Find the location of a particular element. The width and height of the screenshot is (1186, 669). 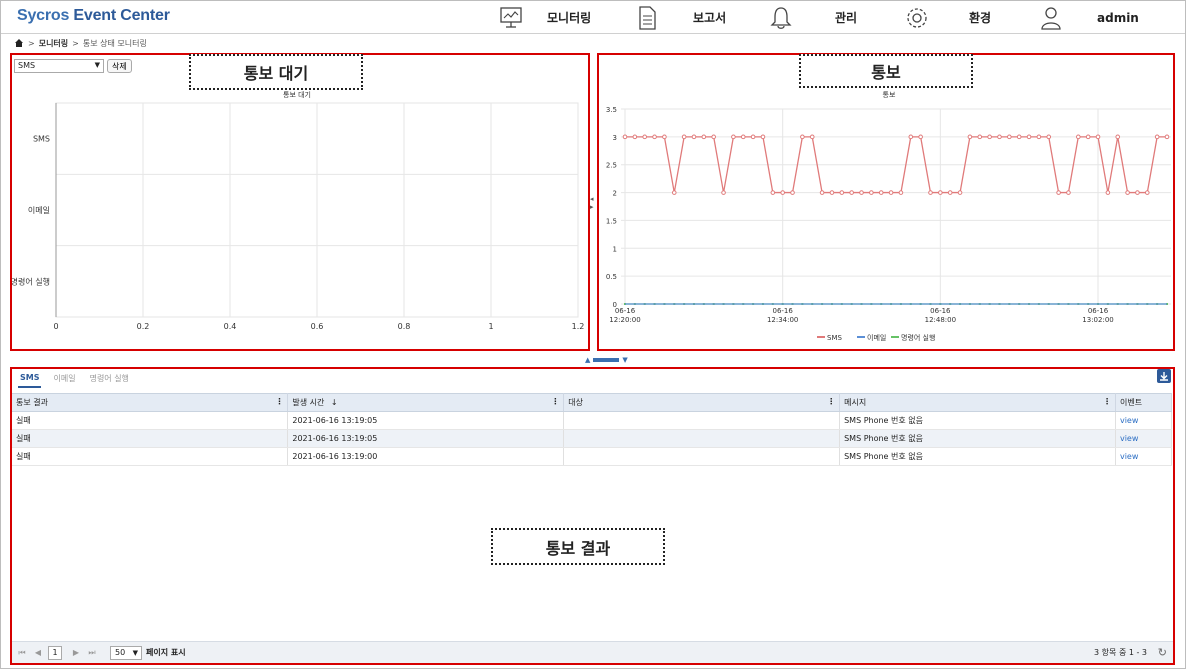

y-tick-label: 3.5 is located at coordinates (611, 110).